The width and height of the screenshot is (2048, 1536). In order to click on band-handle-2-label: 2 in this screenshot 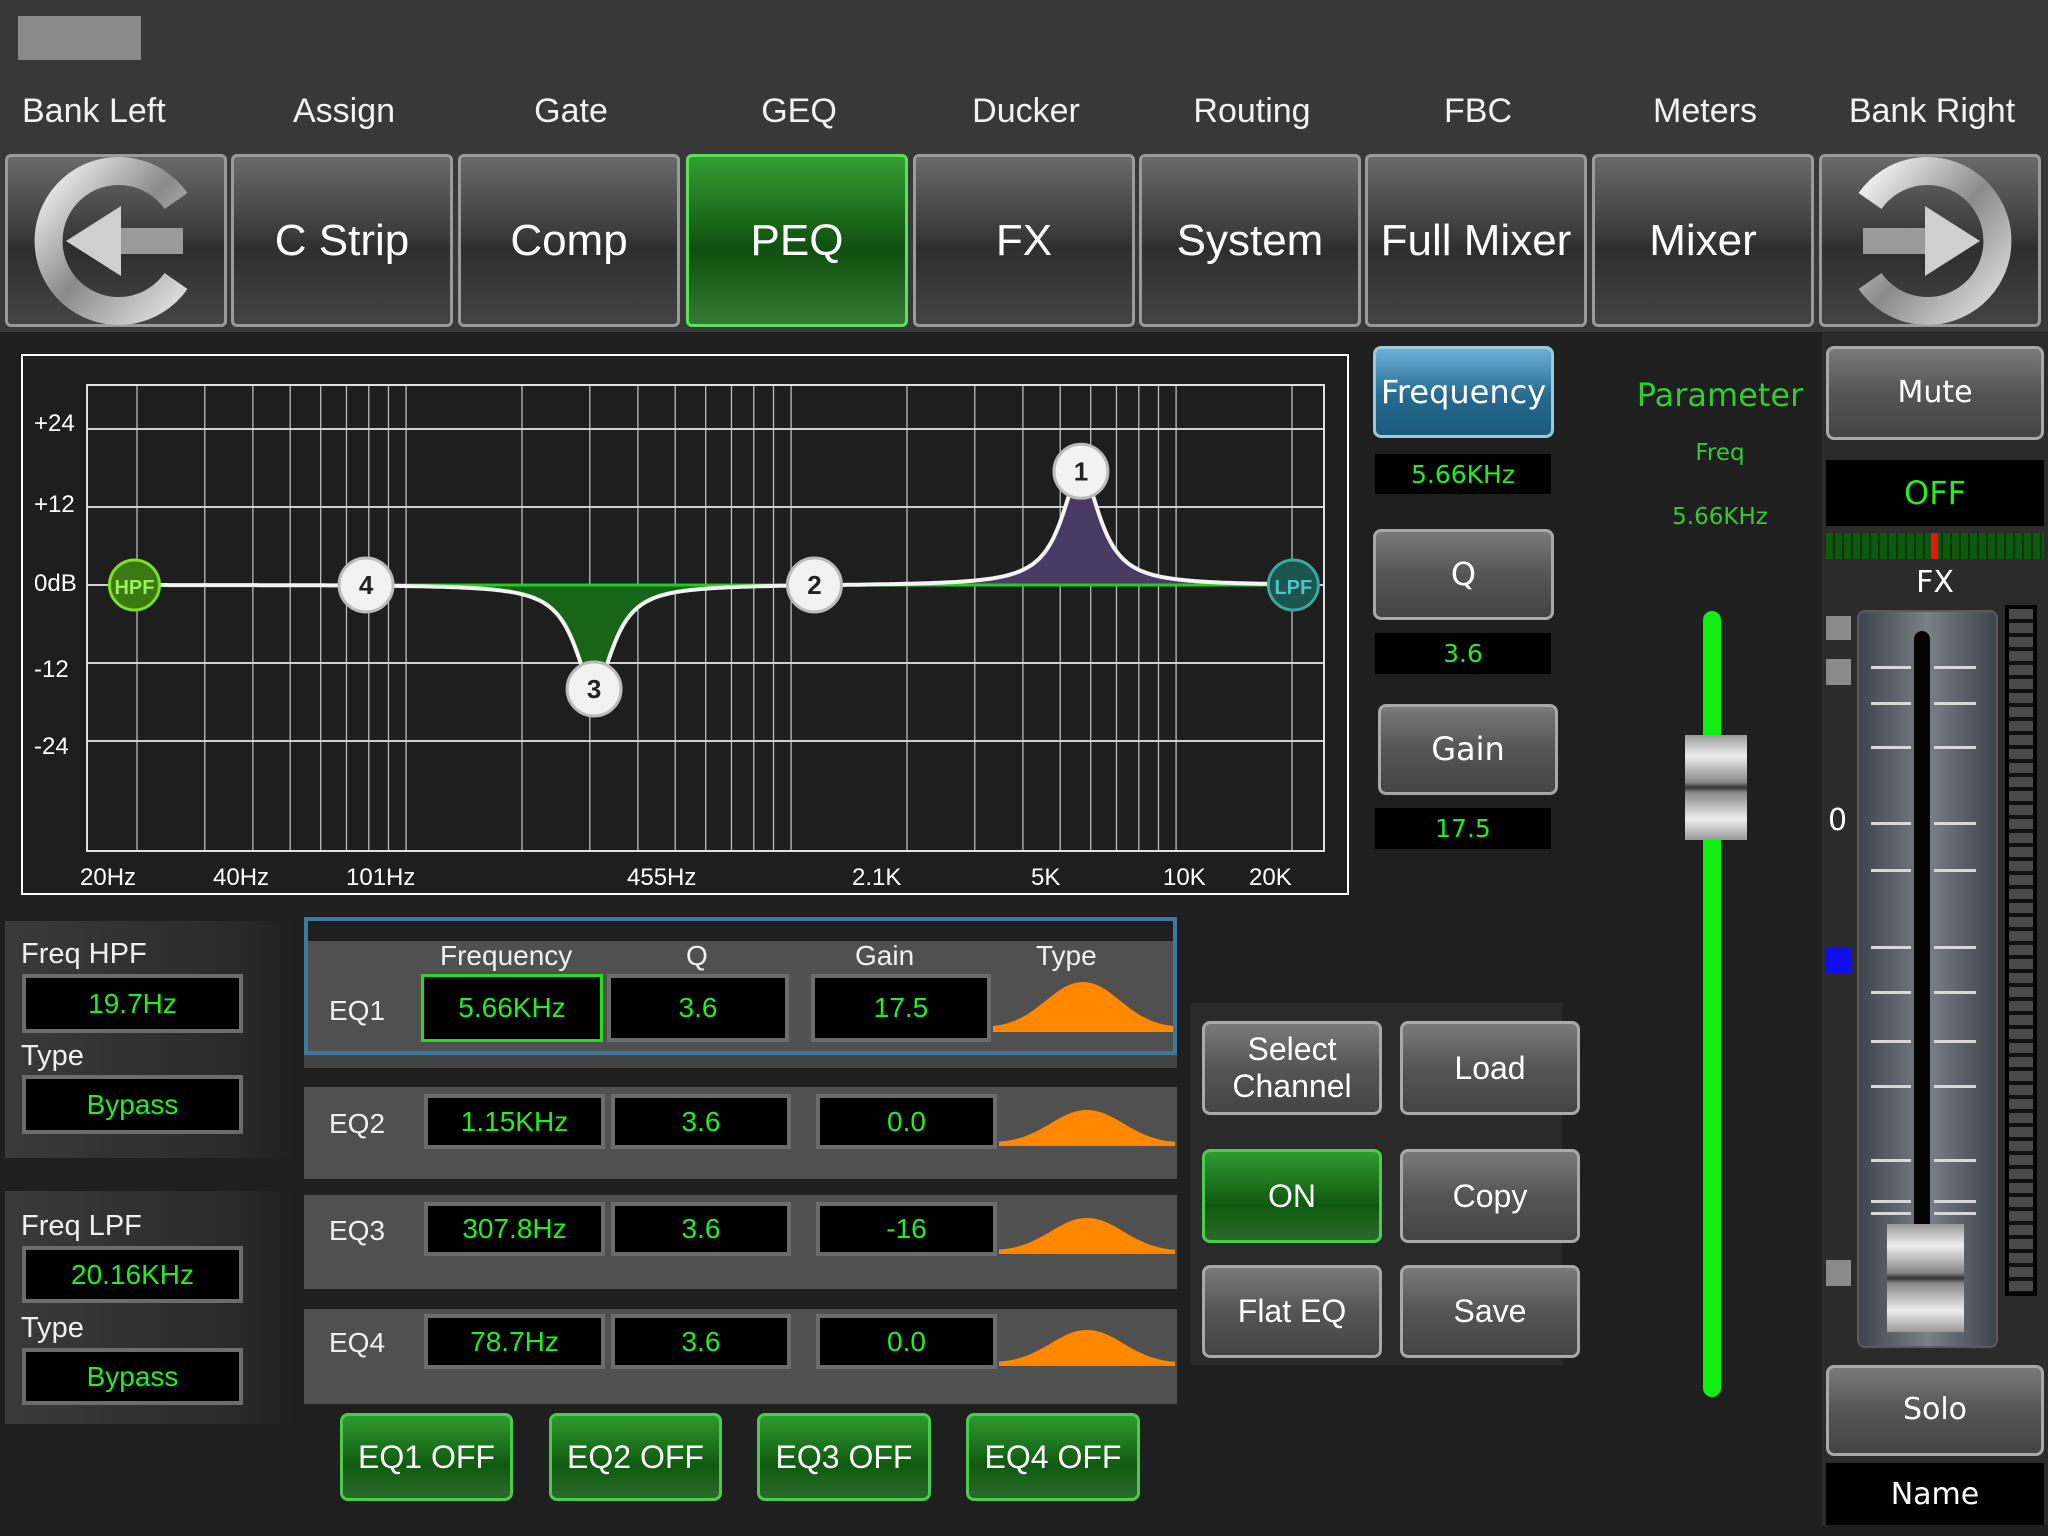, I will do `click(814, 585)`.